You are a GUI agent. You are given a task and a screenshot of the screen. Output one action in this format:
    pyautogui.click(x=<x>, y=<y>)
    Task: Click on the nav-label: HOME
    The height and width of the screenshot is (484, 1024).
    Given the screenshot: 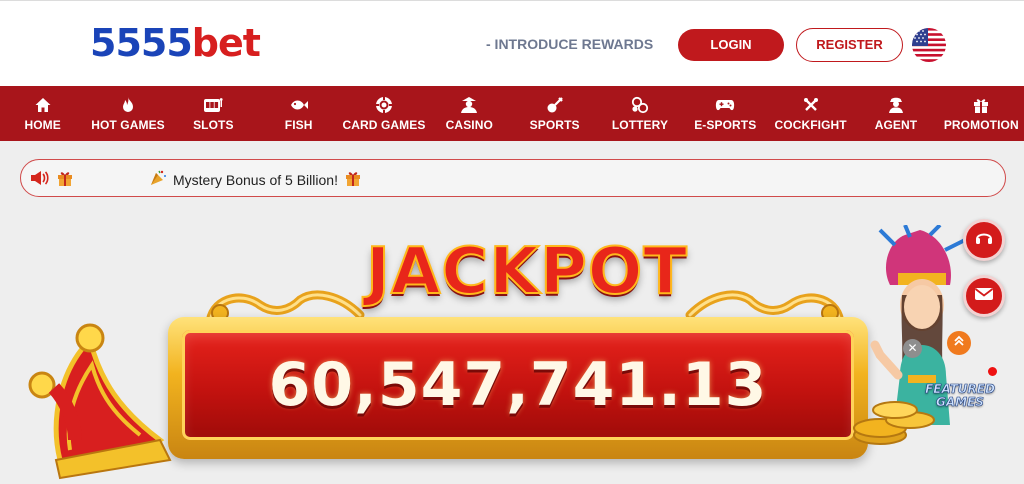 What is the action you would take?
    pyautogui.click(x=42, y=125)
    